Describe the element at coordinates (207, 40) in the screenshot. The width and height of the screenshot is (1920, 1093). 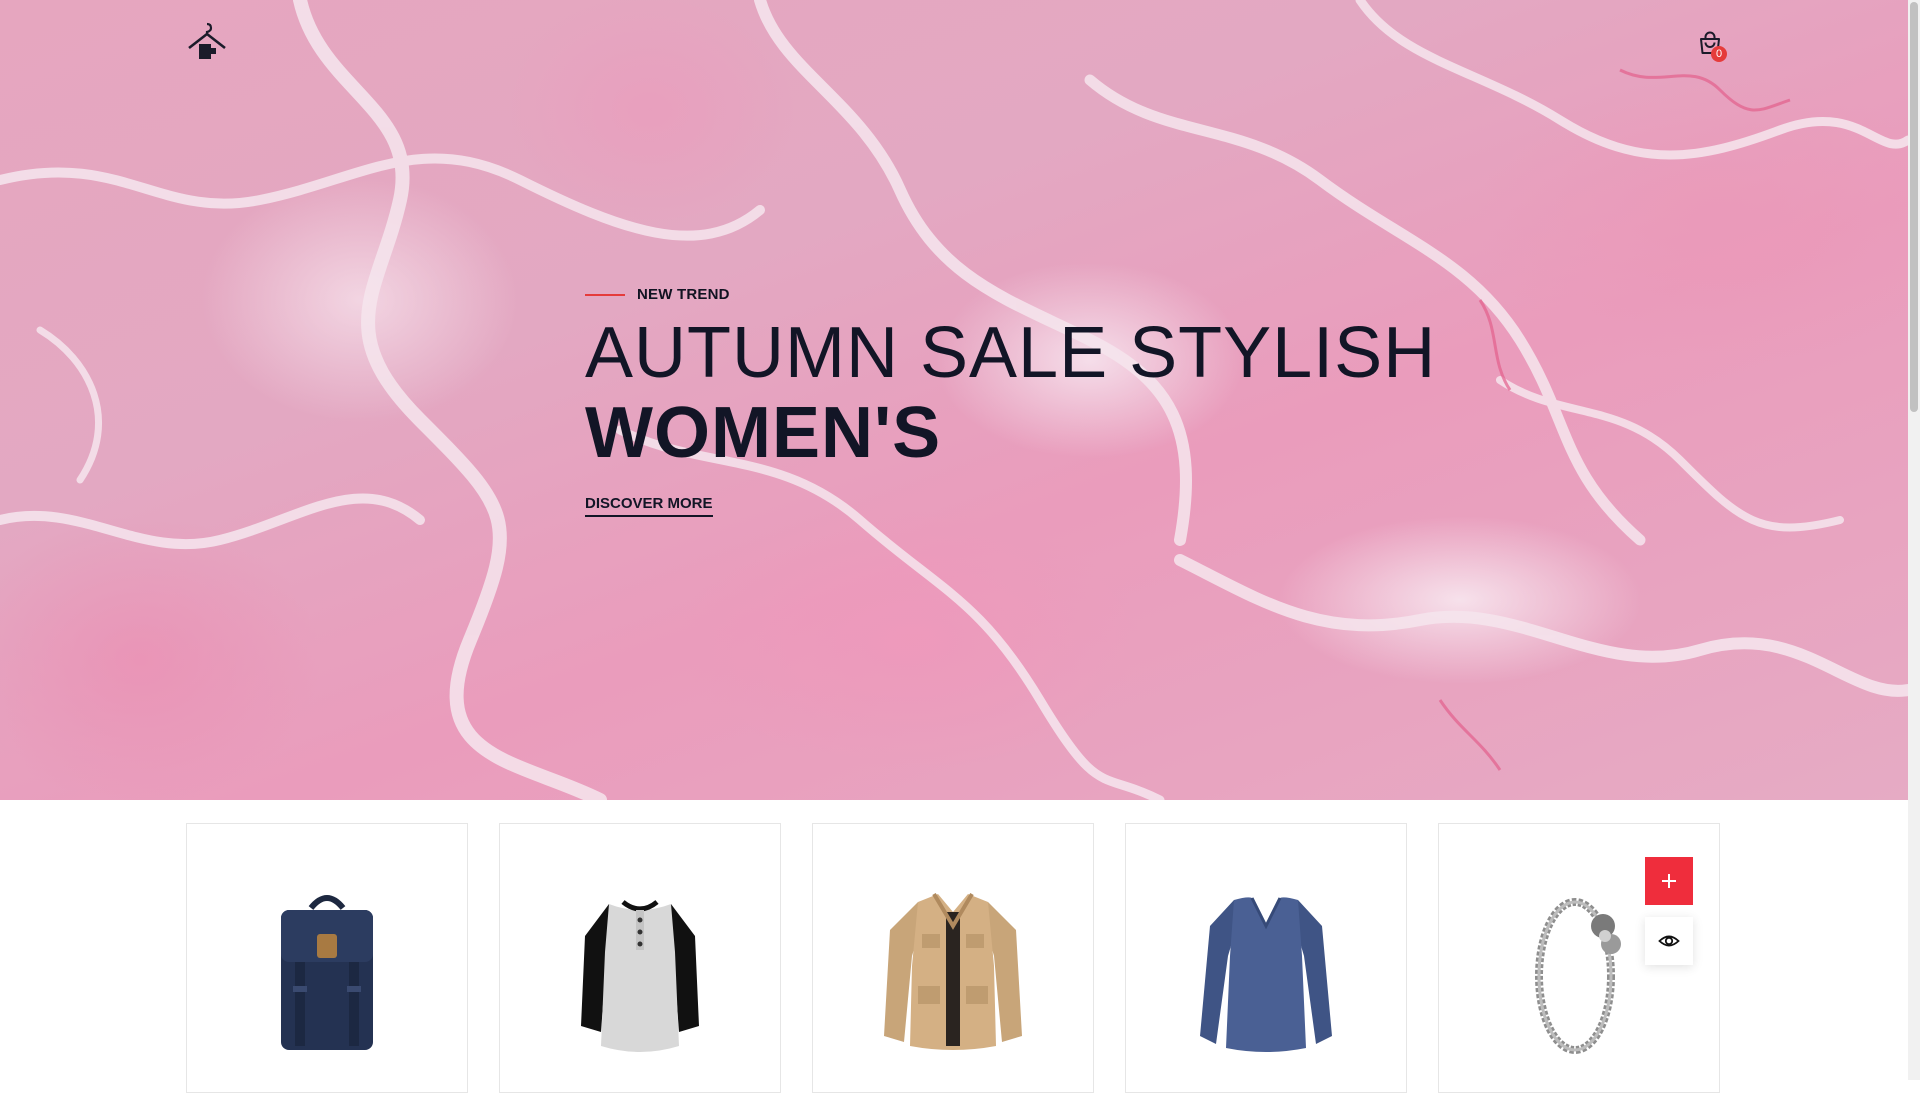
I see `hanger-home-logo-icon` at that location.